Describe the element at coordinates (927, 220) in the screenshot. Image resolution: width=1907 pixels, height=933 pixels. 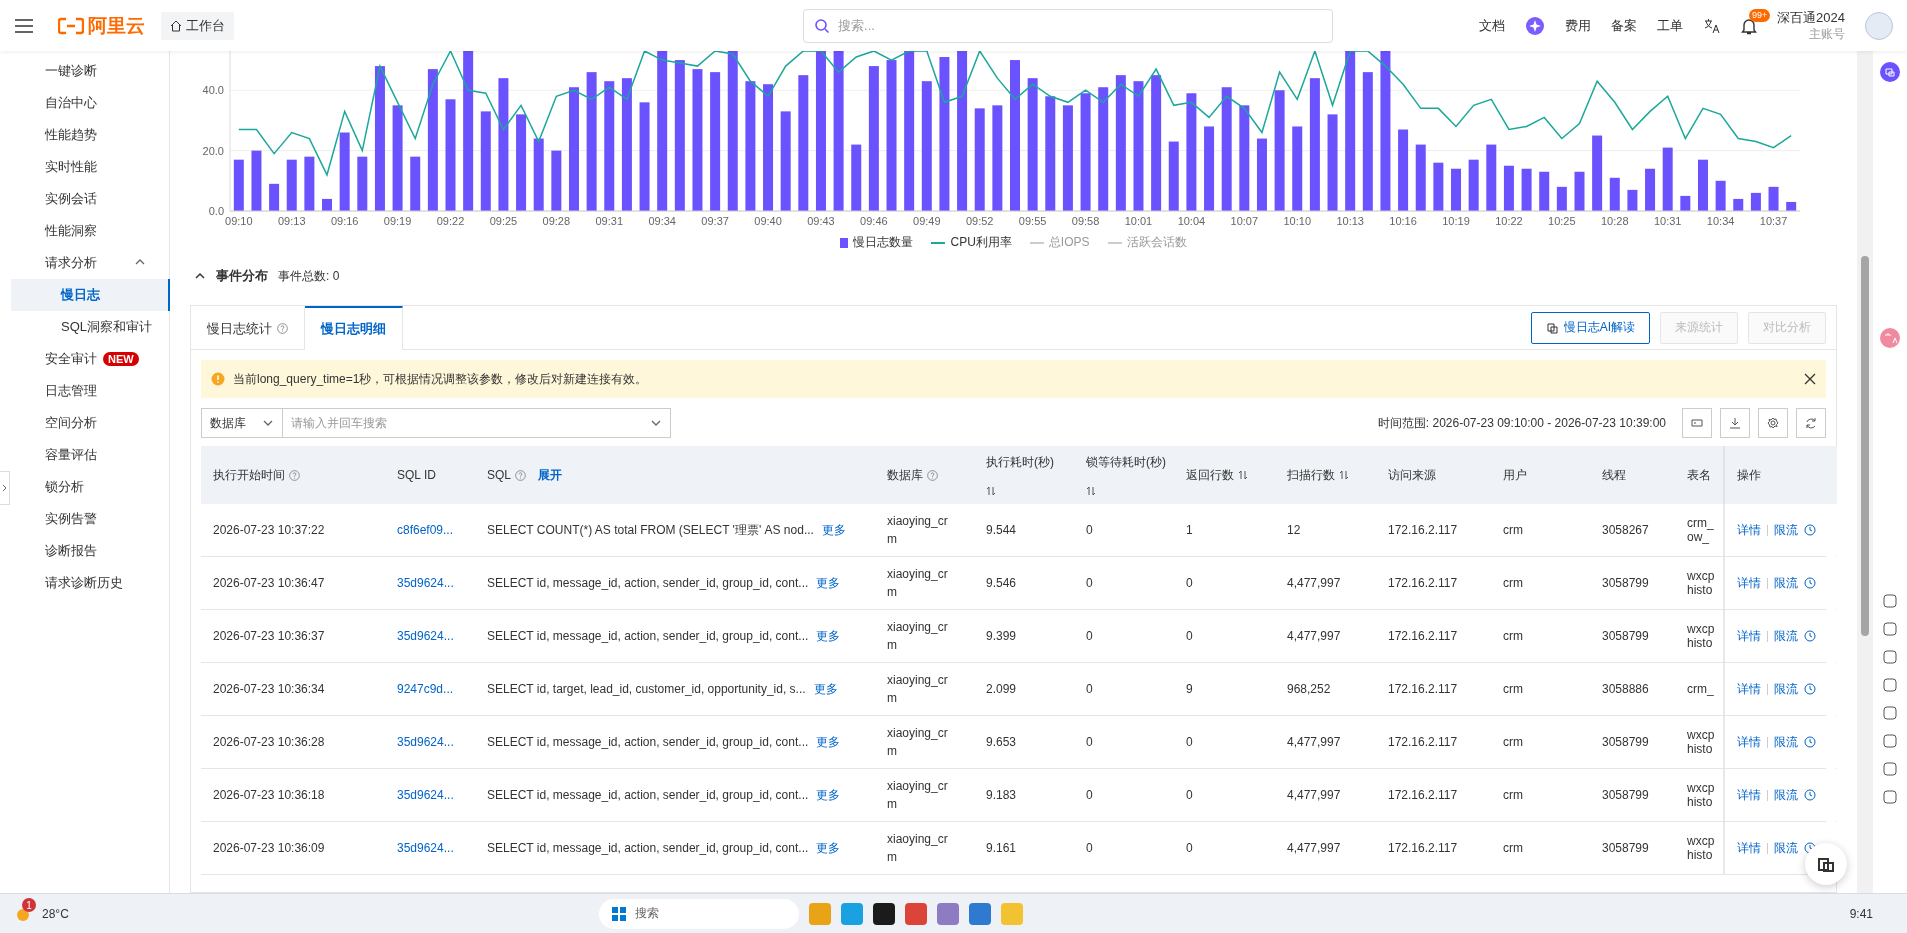
I see `axis-label: 09:49` at that location.